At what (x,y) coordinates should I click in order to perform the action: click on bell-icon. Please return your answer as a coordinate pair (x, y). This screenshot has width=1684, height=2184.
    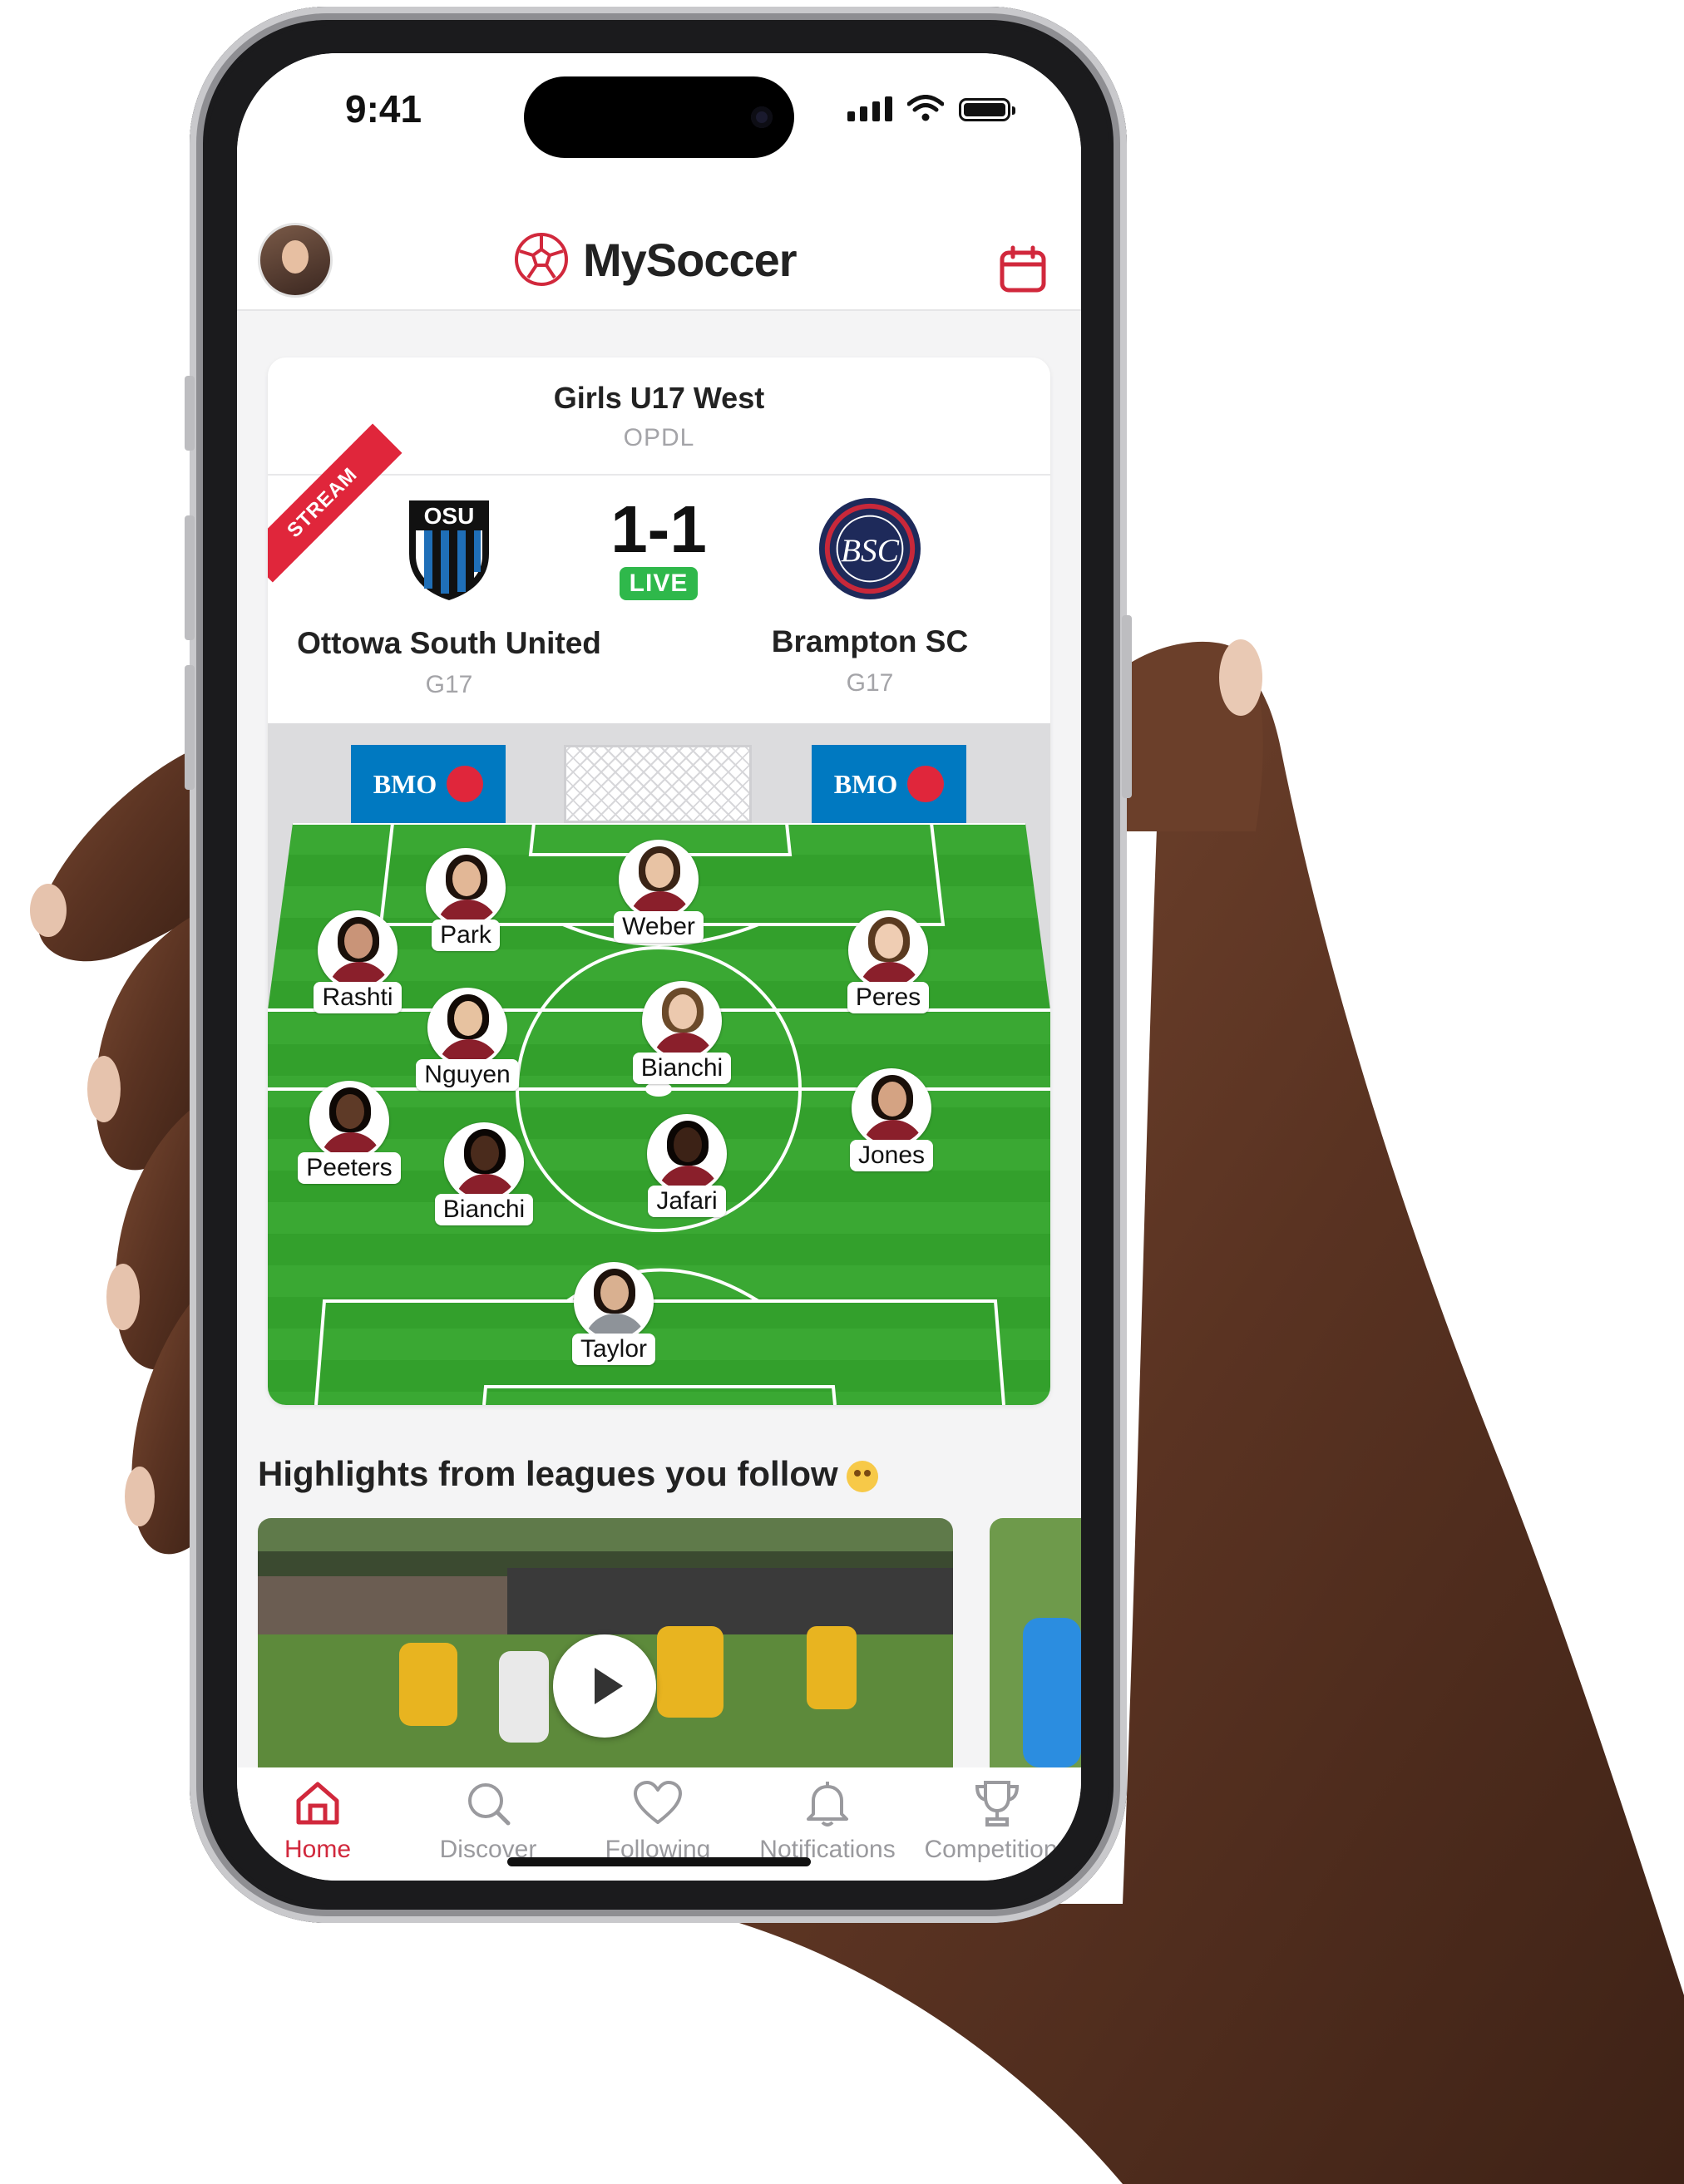
    Looking at the image, I should click on (828, 1805).